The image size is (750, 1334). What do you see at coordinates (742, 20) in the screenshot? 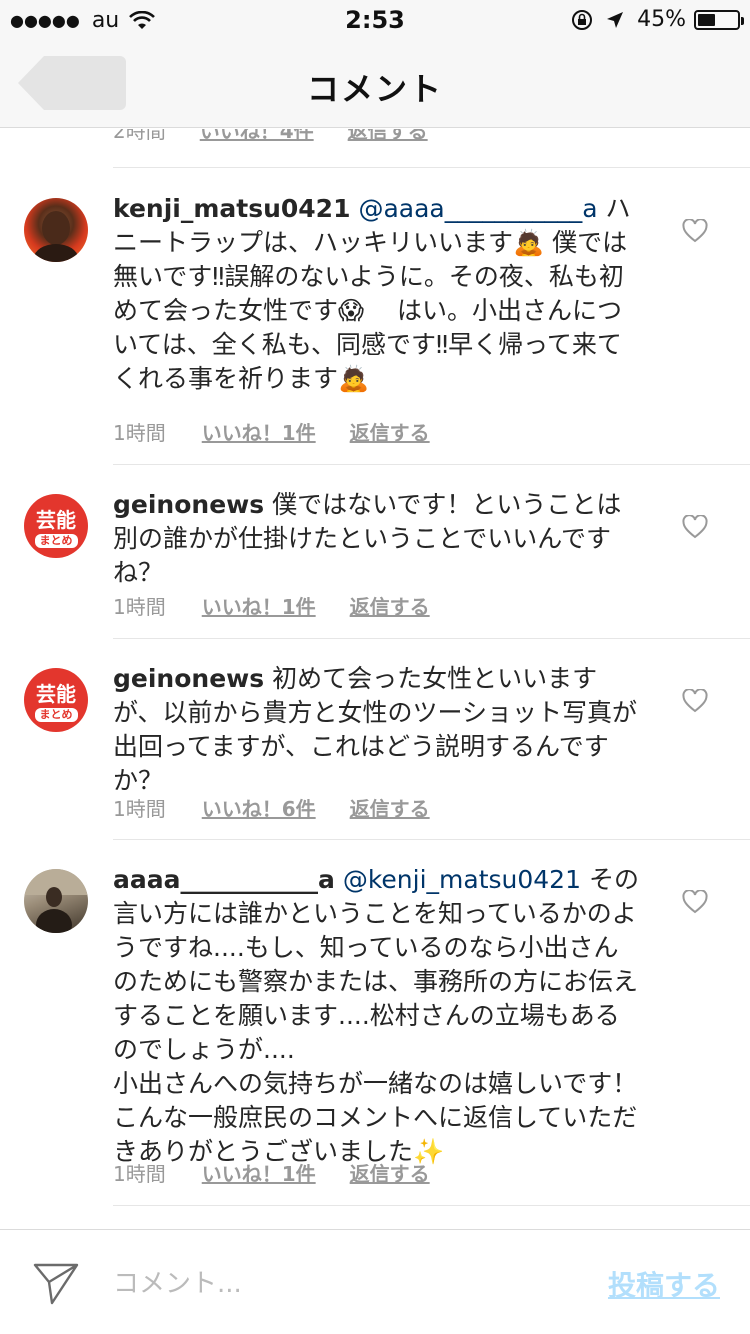
I see `battery-cap` at bounding box center [742, 20].